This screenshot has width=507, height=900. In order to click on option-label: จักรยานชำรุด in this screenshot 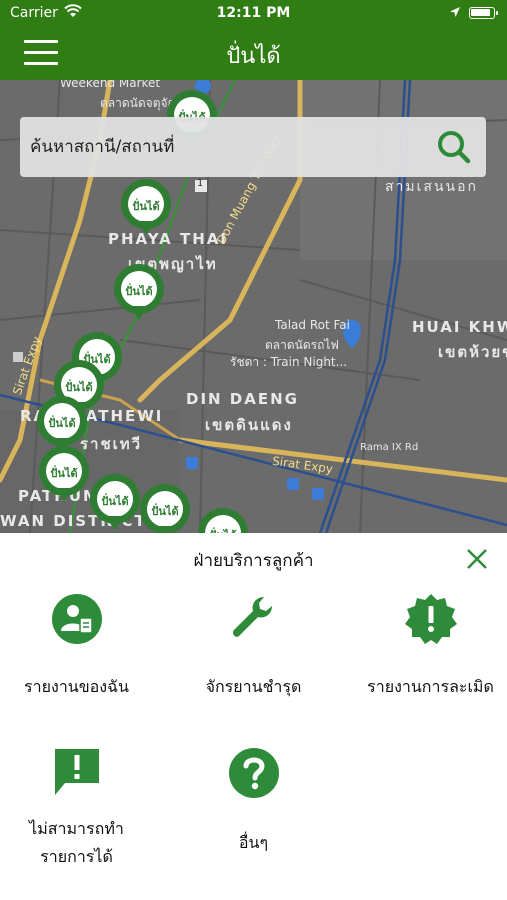, I will do `click(253, 686)`.